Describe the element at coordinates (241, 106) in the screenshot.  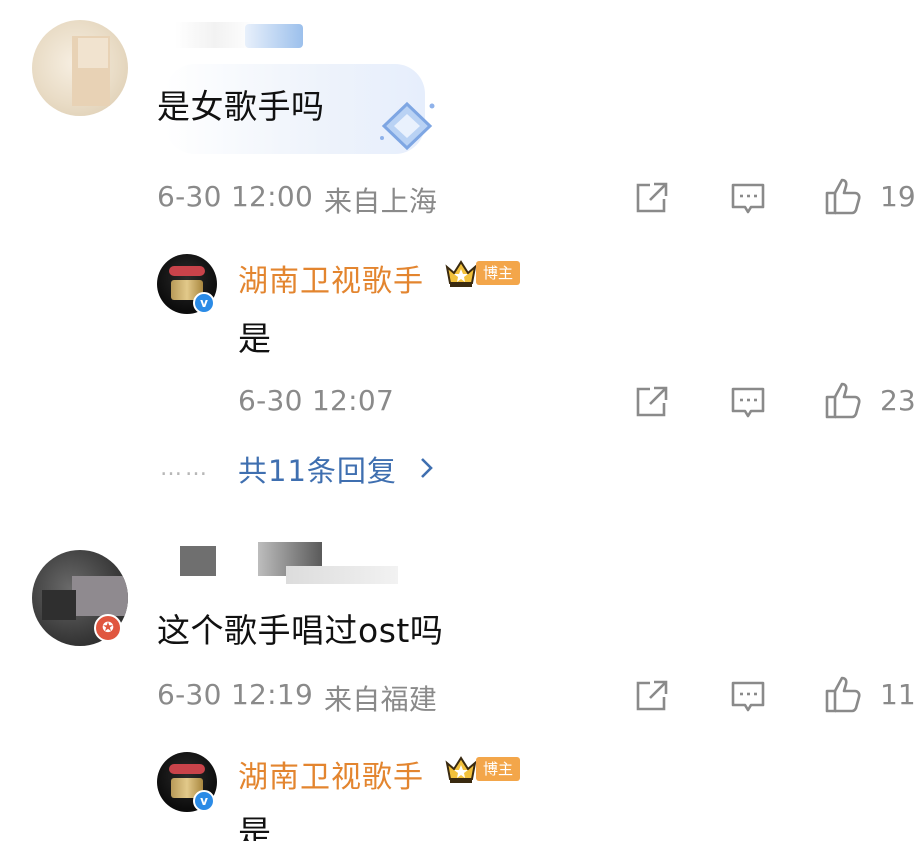
I see `comment-text: 是女歌手吗` at that location.